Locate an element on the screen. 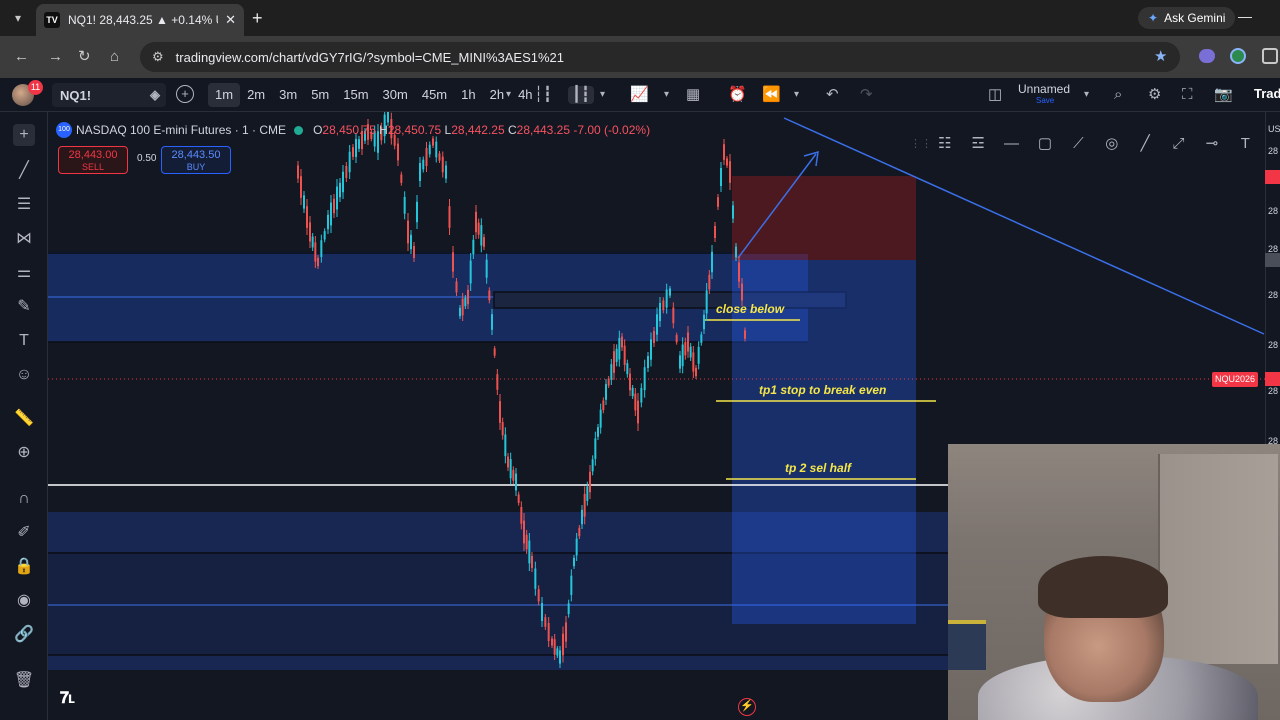 This screenshot has width=1280, height=720. gemini-sparkle-icon: ✦ is located at coordinates (1153, 18).